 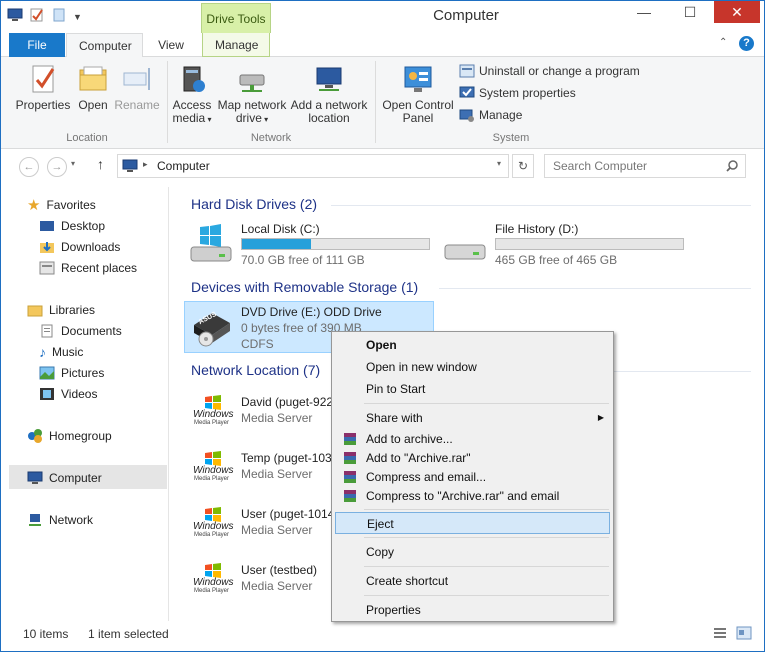 What do you see at coordinates (60, 519) in the screenshot?
I see `nav-network: Network` at bounding box center [60, 519].